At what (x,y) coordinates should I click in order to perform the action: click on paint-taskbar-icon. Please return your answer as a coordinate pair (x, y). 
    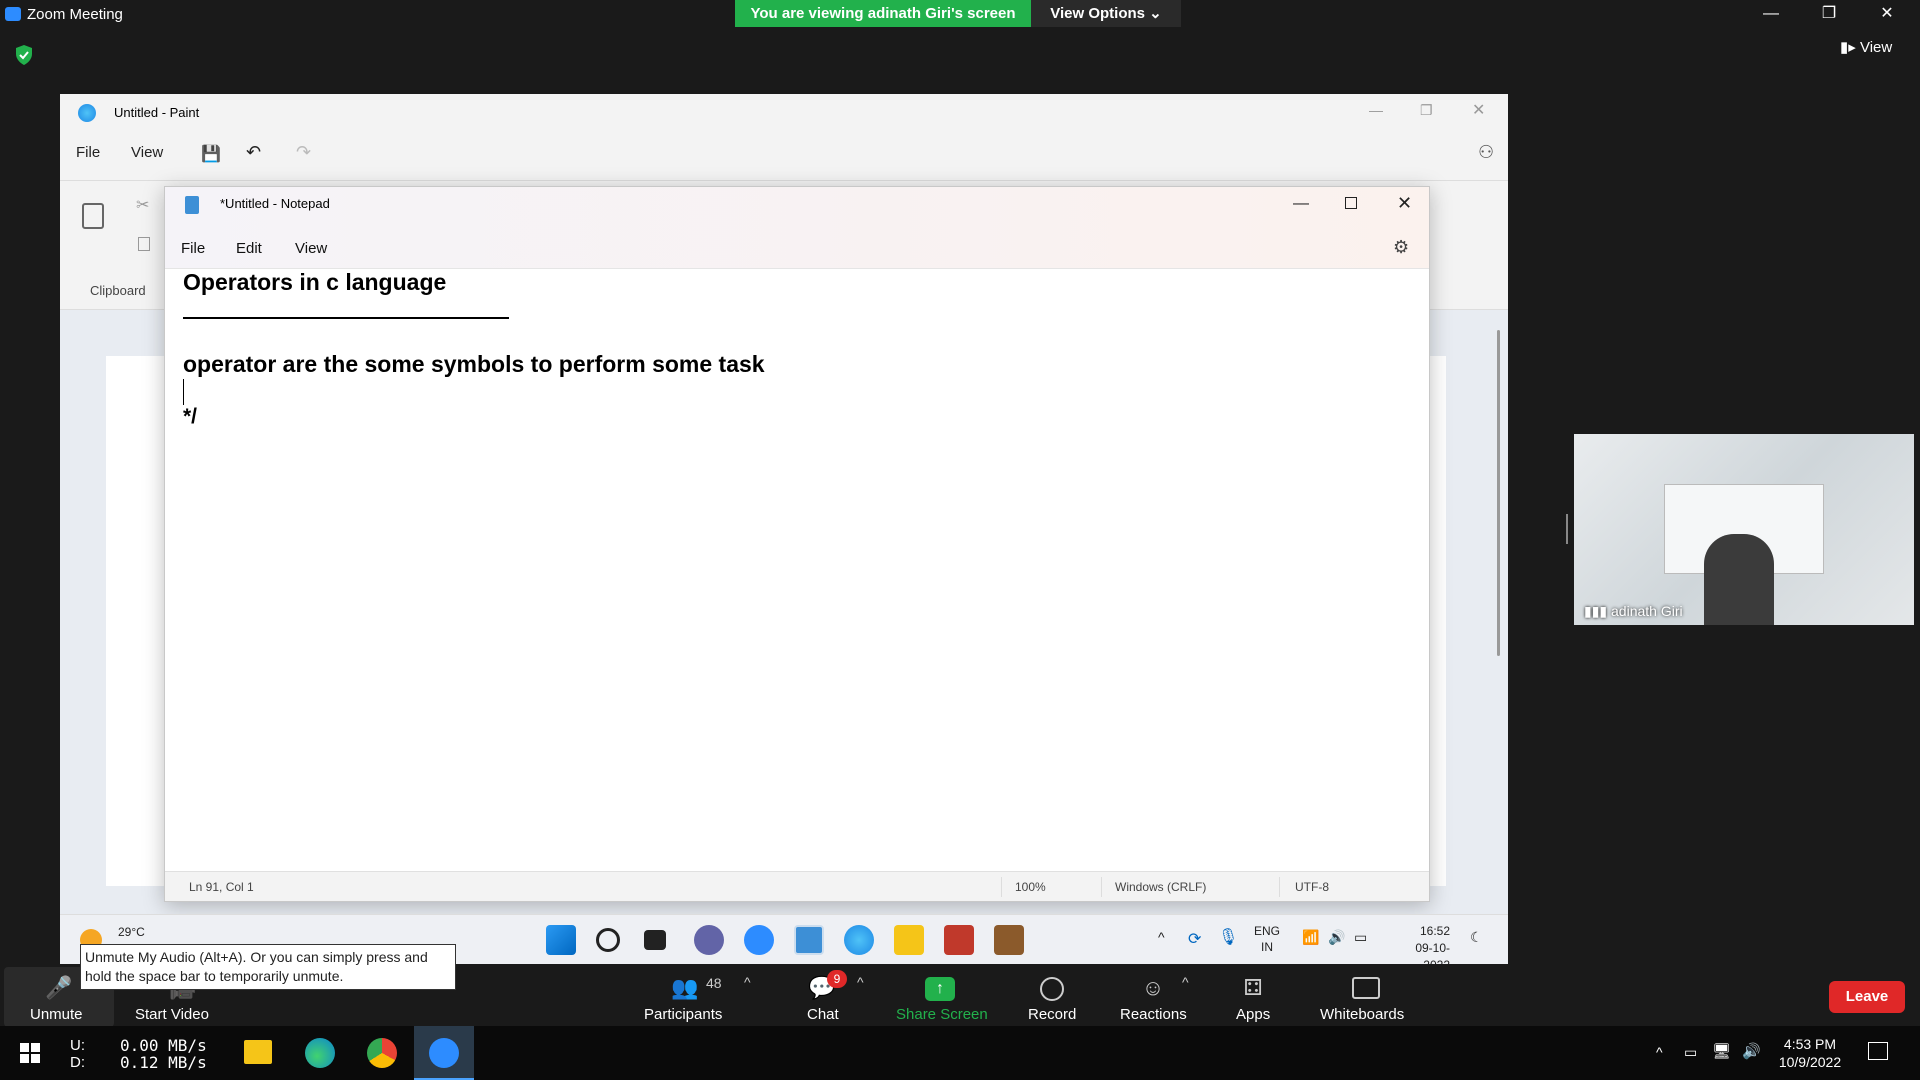
    Looking at the image, I should click on (859, 940).